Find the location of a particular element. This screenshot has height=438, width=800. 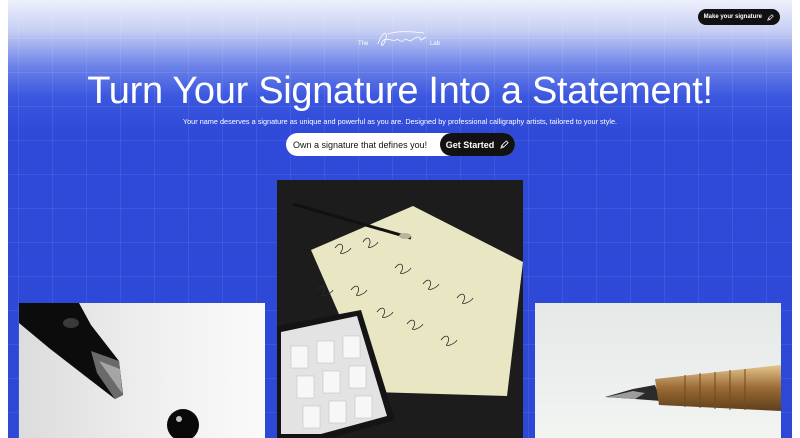

get-started-button: Get Started is located at coordinates (477, 144).